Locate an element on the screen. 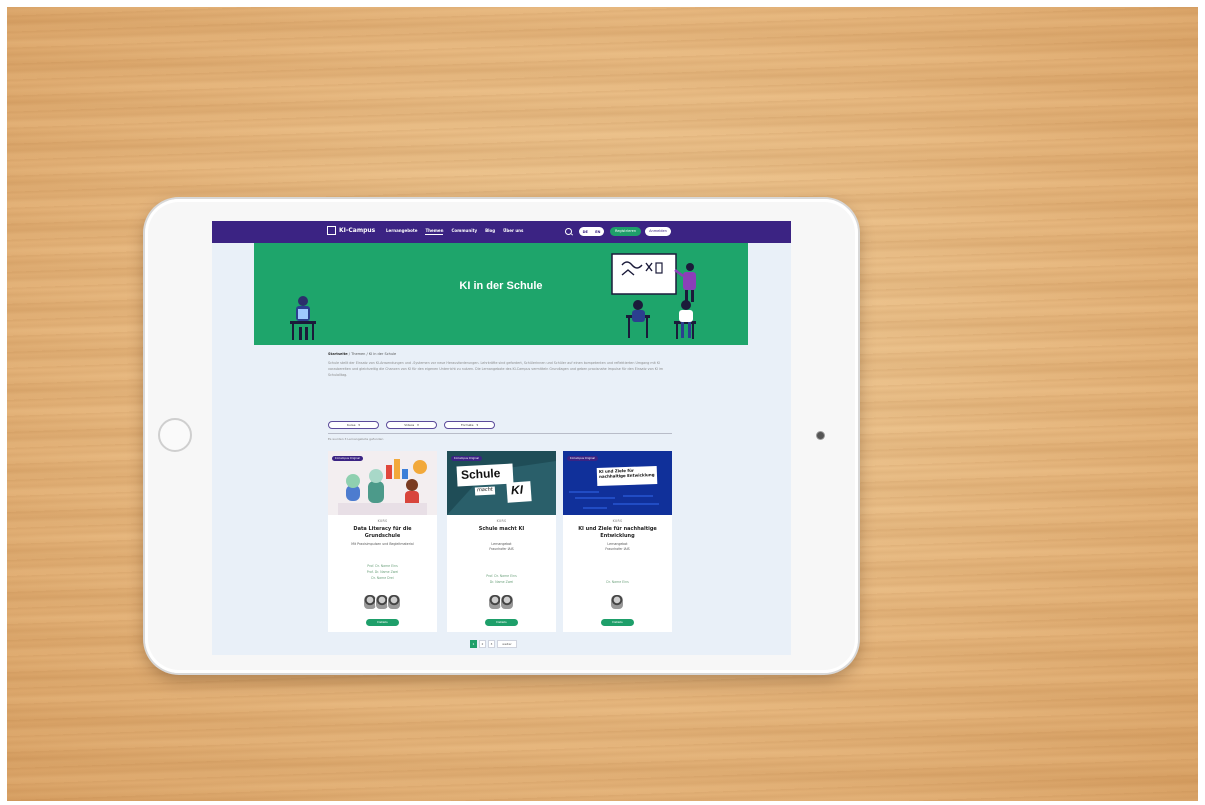 This screenshot has height=805, width=1205. hero-banner: KI in der Schule is located at coordinates (501, 294).